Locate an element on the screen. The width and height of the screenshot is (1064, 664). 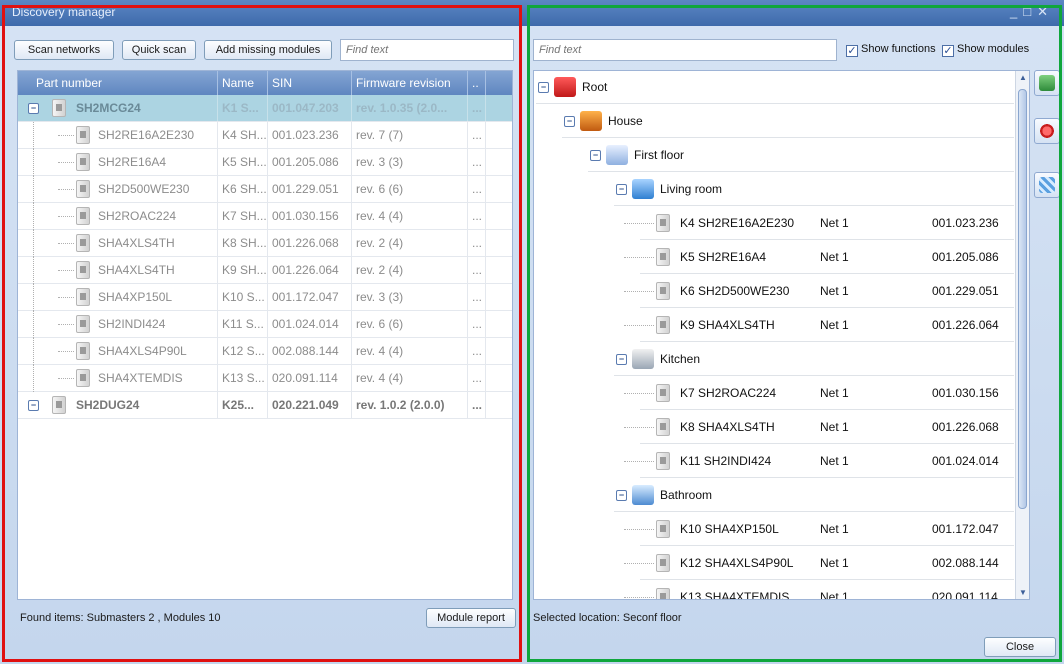
close-button: Close is located at coordinates (1020, 647).